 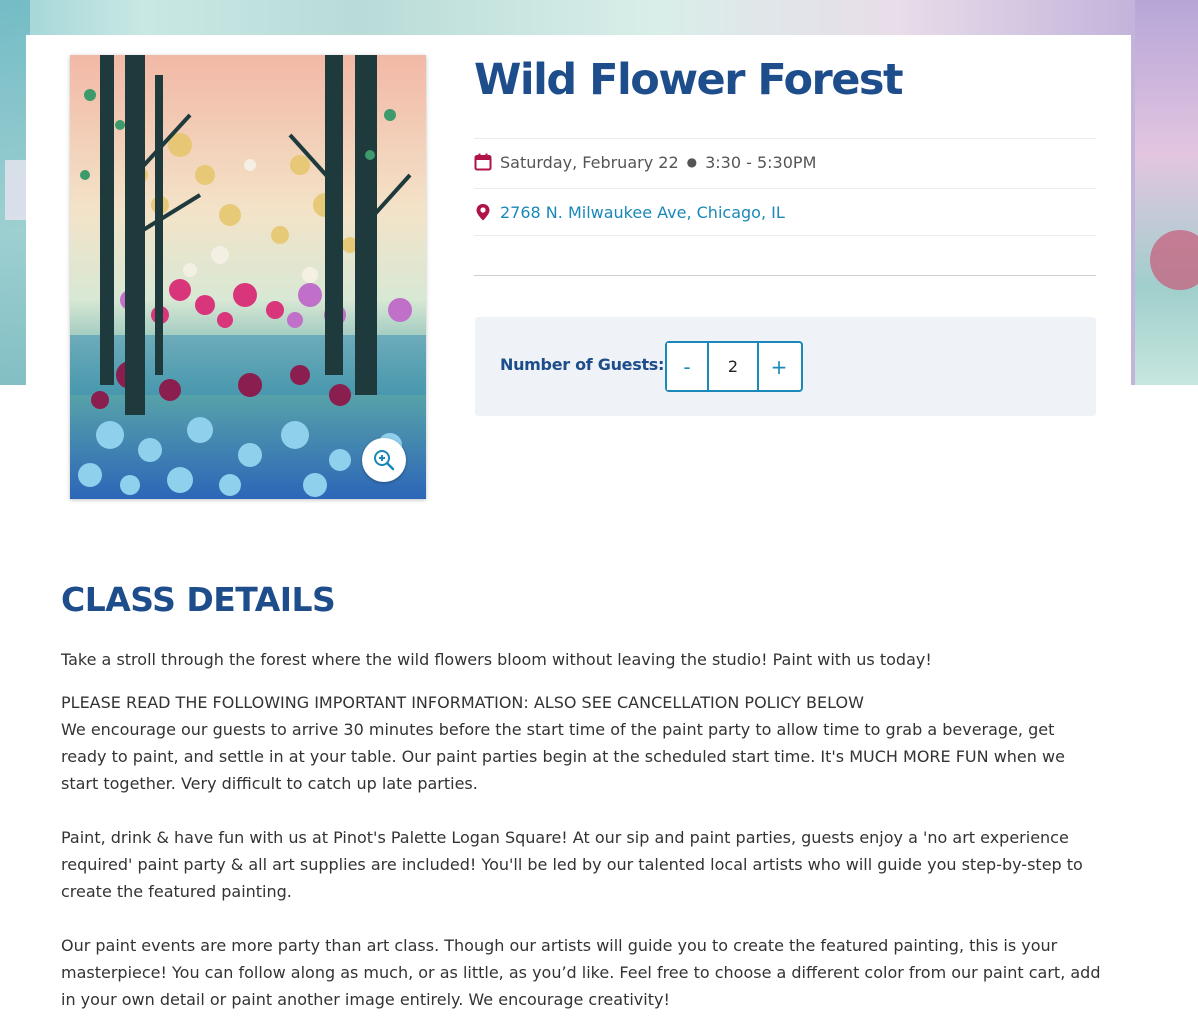 What do you see at coordinates (483, 212) in the screenshot?
I see `map-pin-icon` at bounding box center [483, 212].